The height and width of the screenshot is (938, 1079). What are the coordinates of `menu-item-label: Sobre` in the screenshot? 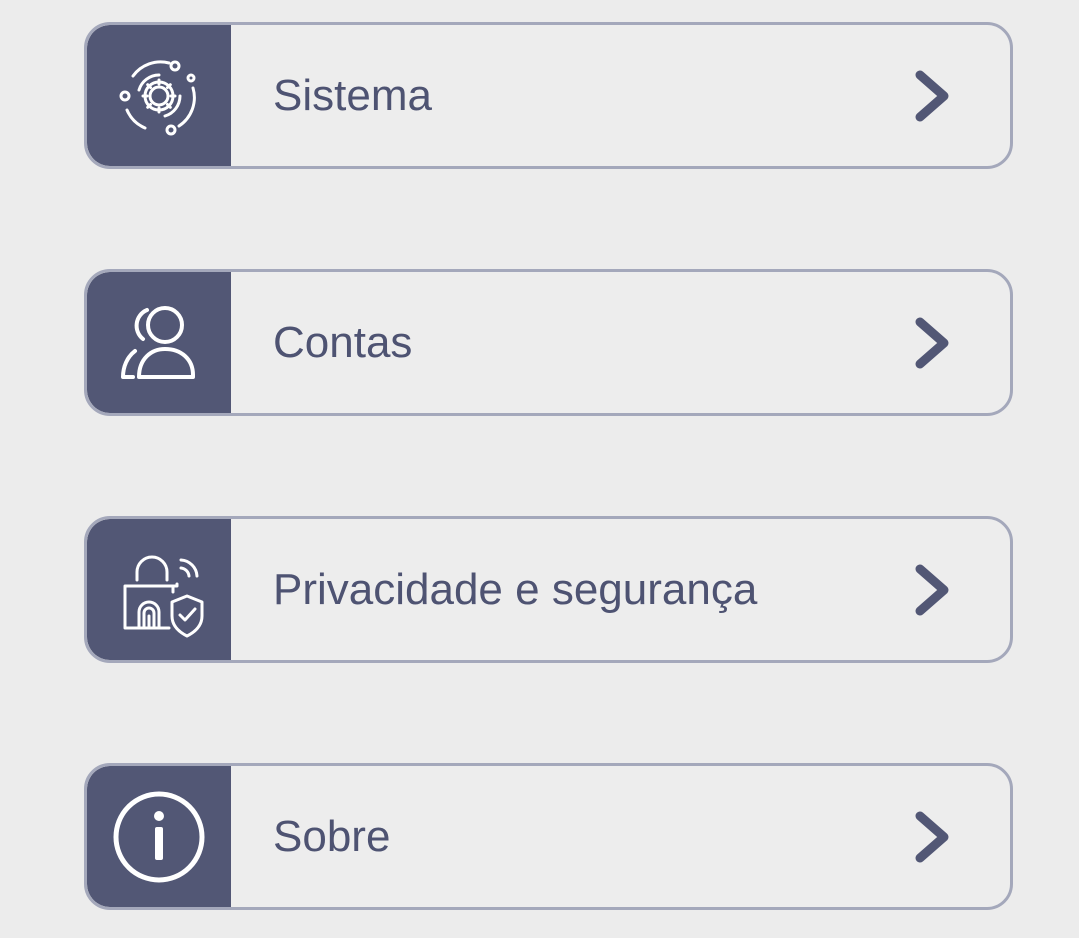 It's located at (332, 836).